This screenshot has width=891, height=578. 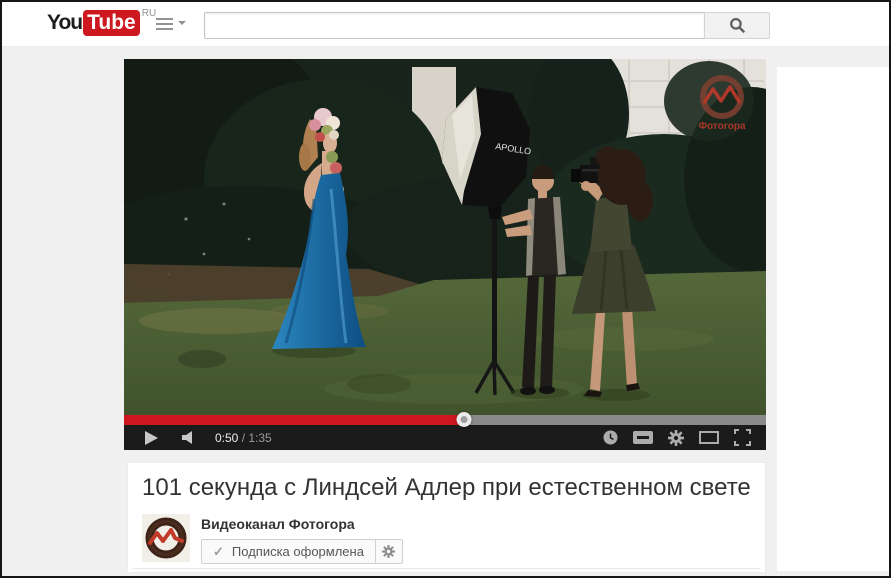 What do you see at coordinates (833, 319) in the screenshot?
I see `related-sidebar-panel` at bounding box center [833, 319].